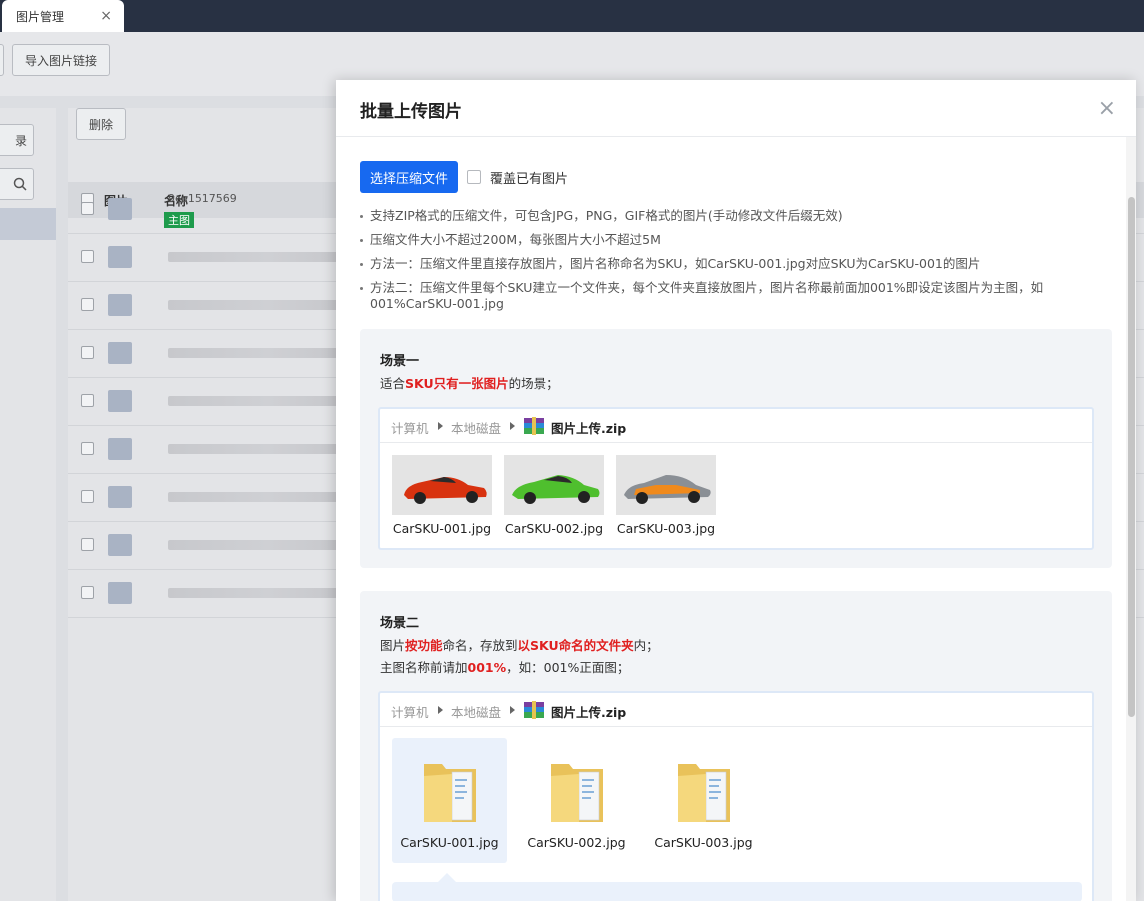 This screenshot has width=1144, height=901. What do you see at coordinates (17, 140) in the screenshot?
I see `category-button: 录` at bounding box center [17, 140].